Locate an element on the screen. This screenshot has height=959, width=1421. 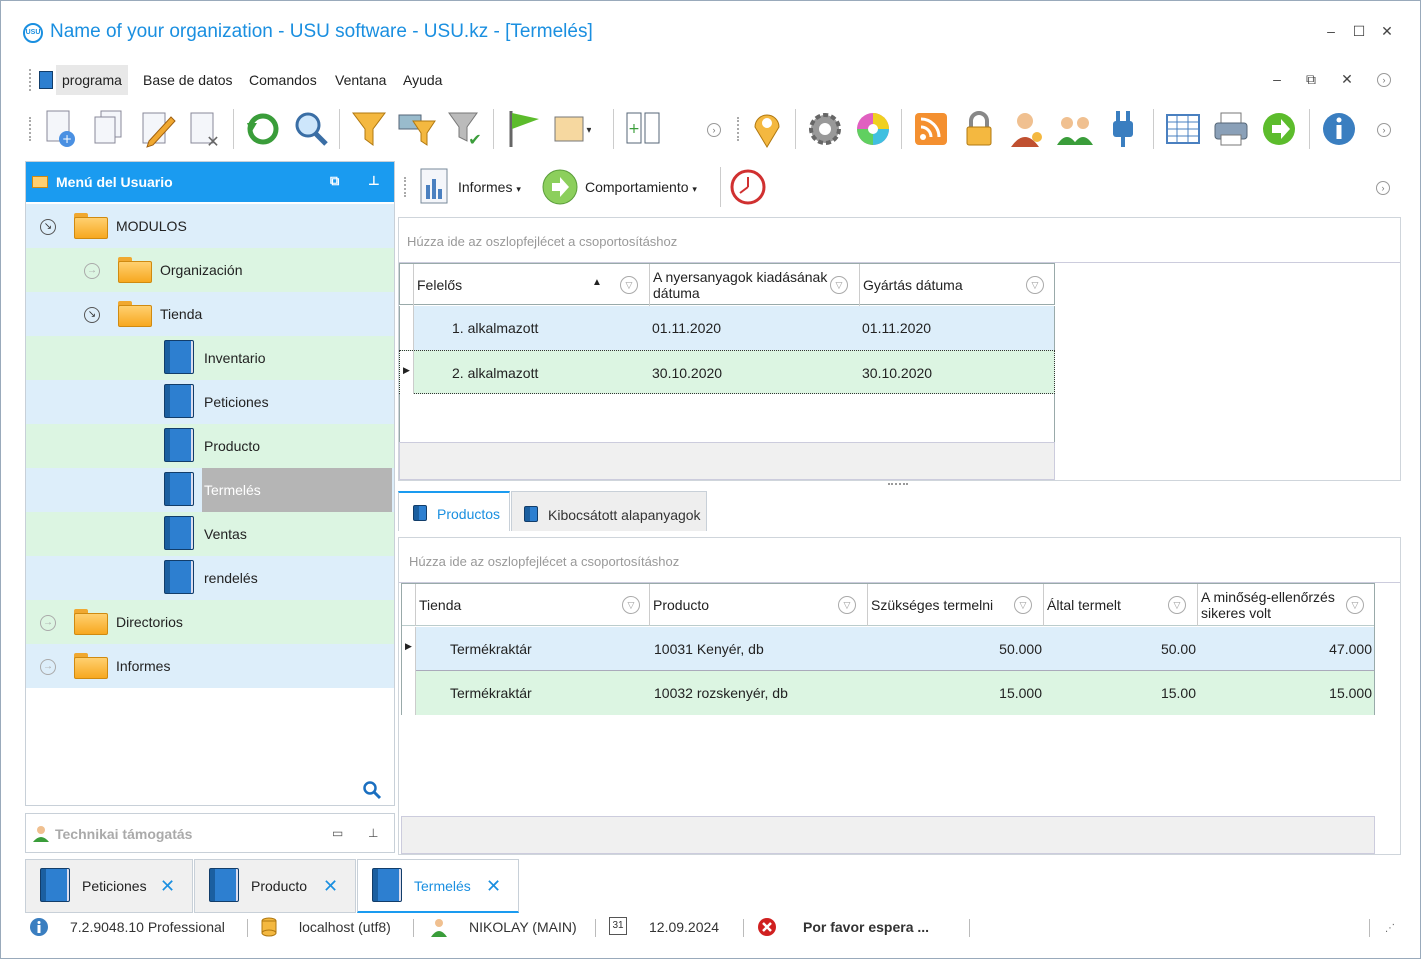
table-icon is located at coordinates (1183, 129).